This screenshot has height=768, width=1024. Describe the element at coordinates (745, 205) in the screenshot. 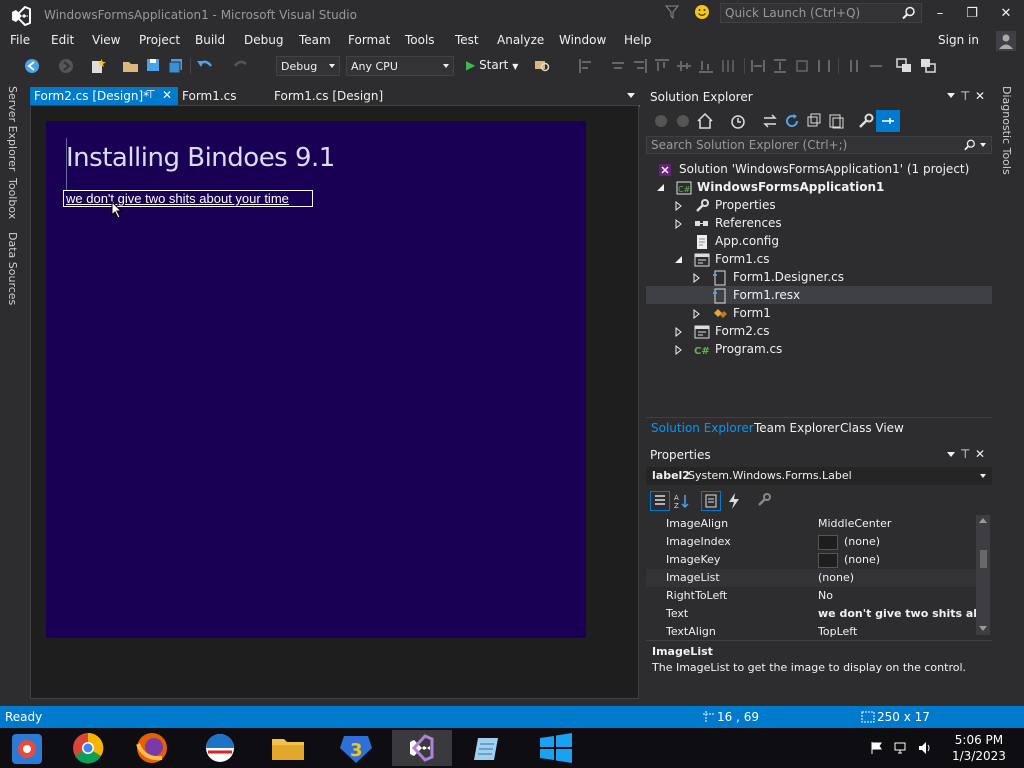

I see `tree-item-properties: Properties` at that location.